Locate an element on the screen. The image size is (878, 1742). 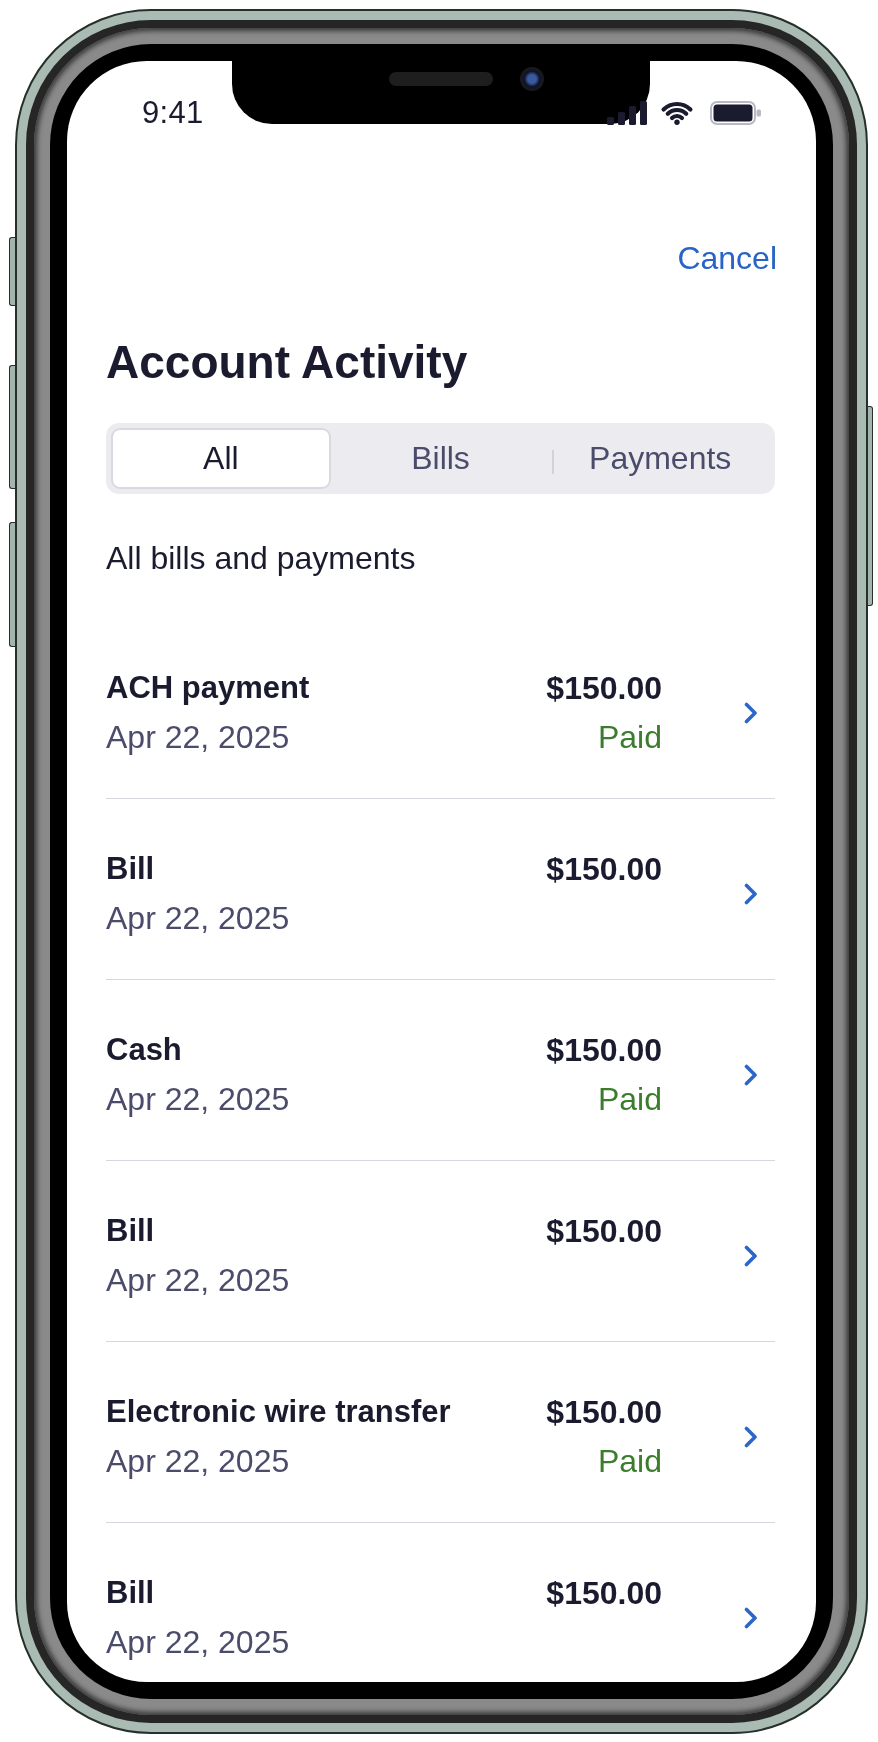
battery-icon is located at coordinates (735, 113).